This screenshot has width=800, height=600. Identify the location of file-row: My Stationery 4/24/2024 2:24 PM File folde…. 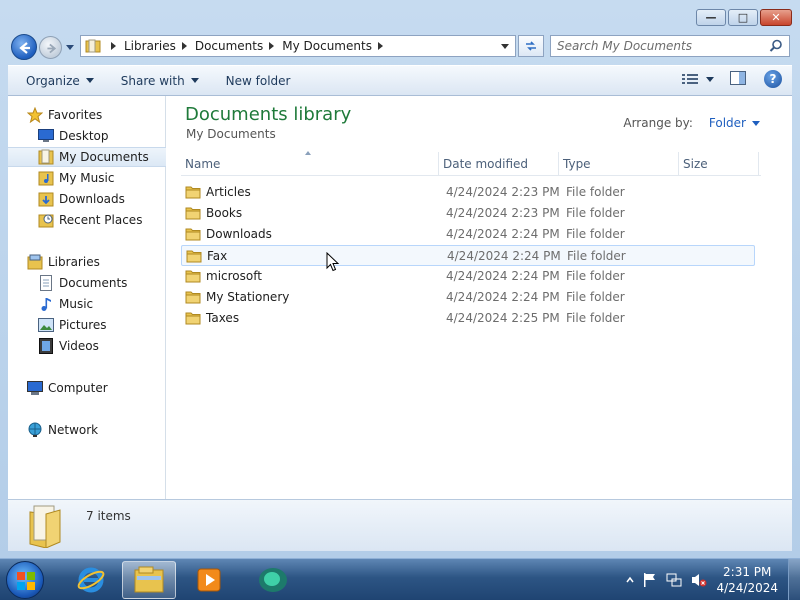
(468, 297).